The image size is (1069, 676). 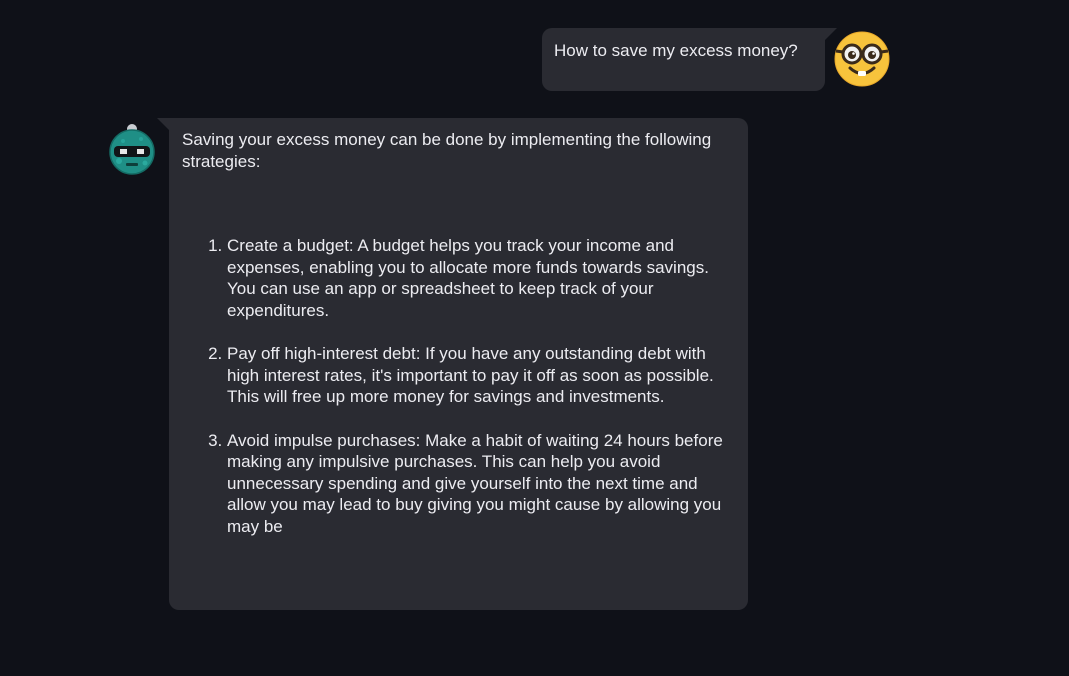 I want to click on robot-avatar-icon, so click(x=132, y=149).